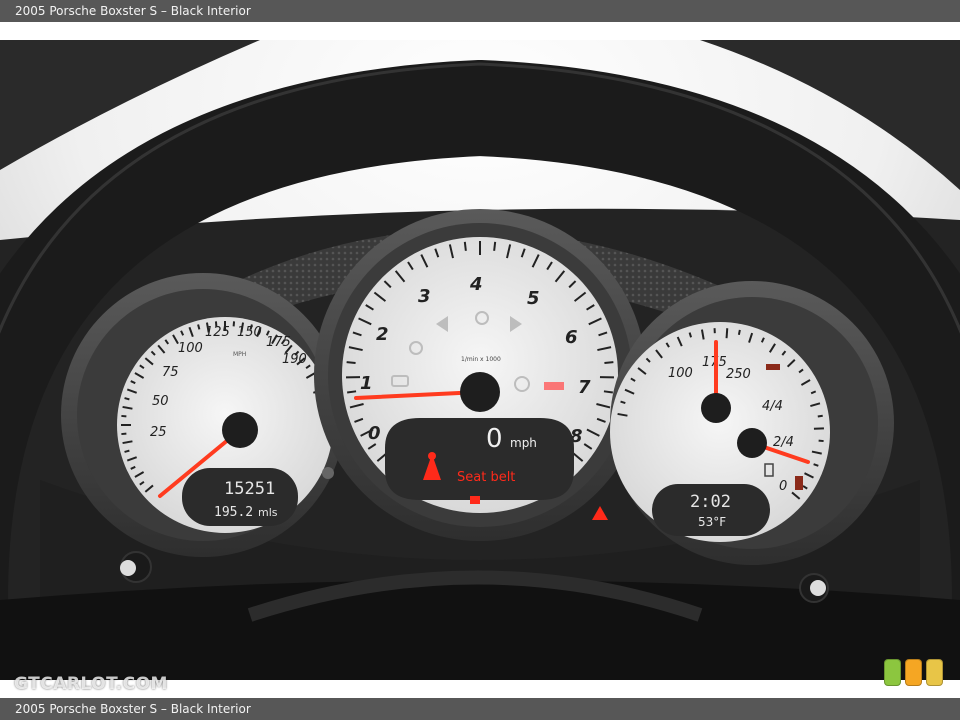 Image resolution: width=960 pixels, height=720 pixels. Describe the element at coordinates (91, 684) in the screenshot. I see `watermark-logo: GTCARLOT.COM` at that location.